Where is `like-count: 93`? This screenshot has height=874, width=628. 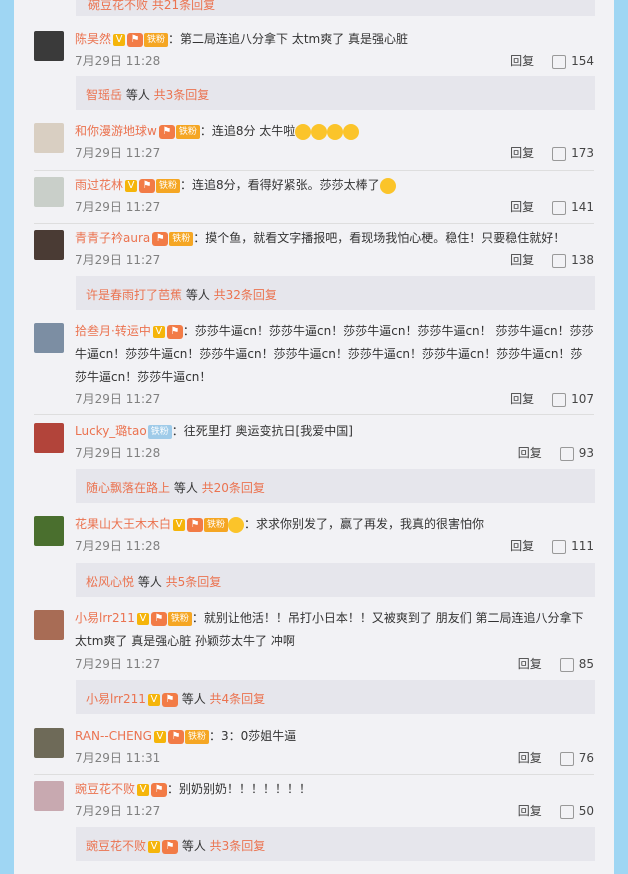 like-count: 93 is located at coordinates (586, 453).